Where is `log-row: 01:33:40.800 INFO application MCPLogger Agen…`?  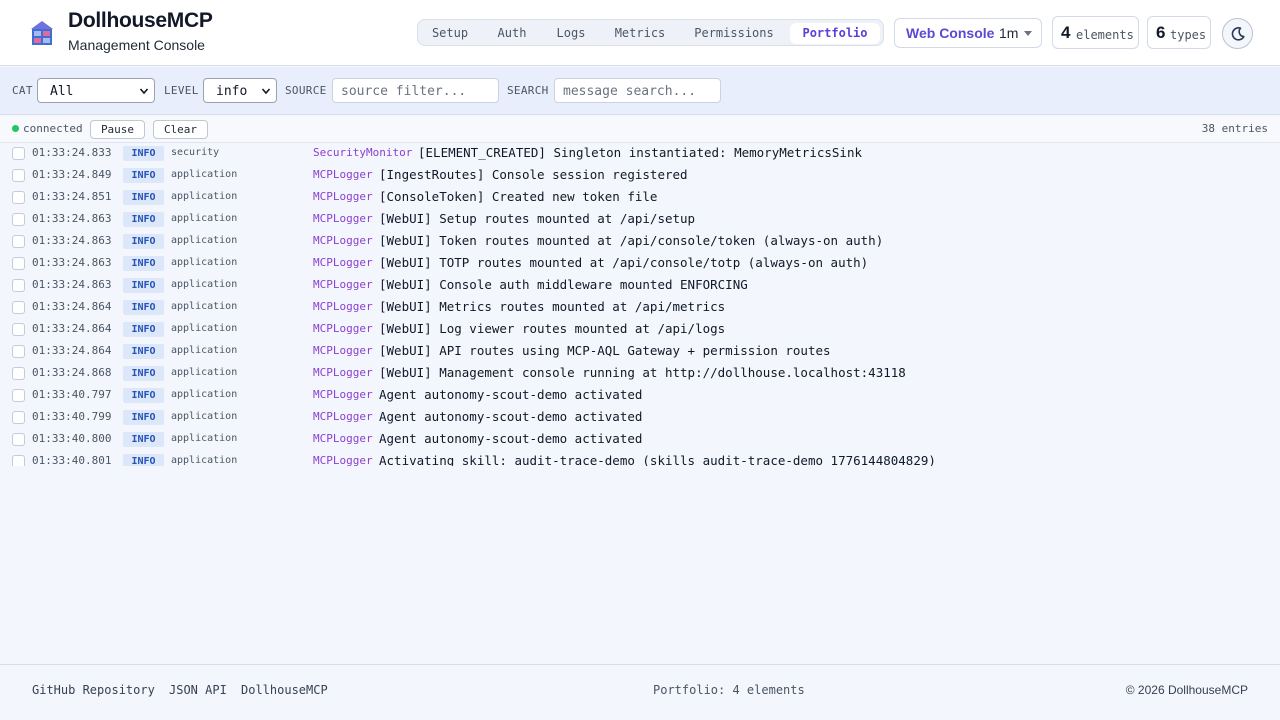
log-row: 01:33:40.800 INFO application MCPLogger Agen… is located at coordinates (640, 439).